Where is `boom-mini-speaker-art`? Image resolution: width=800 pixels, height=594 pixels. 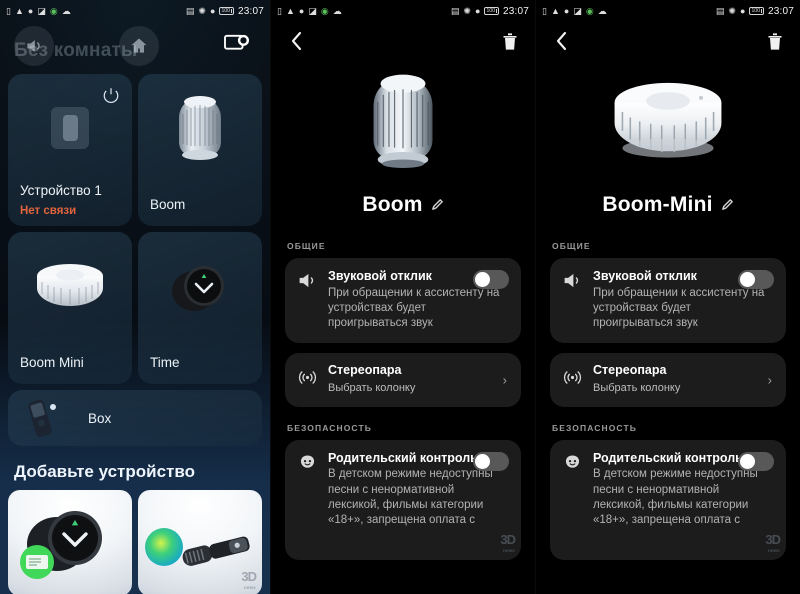
boom-mini-speaker-art is located at coordinates (70, 288).